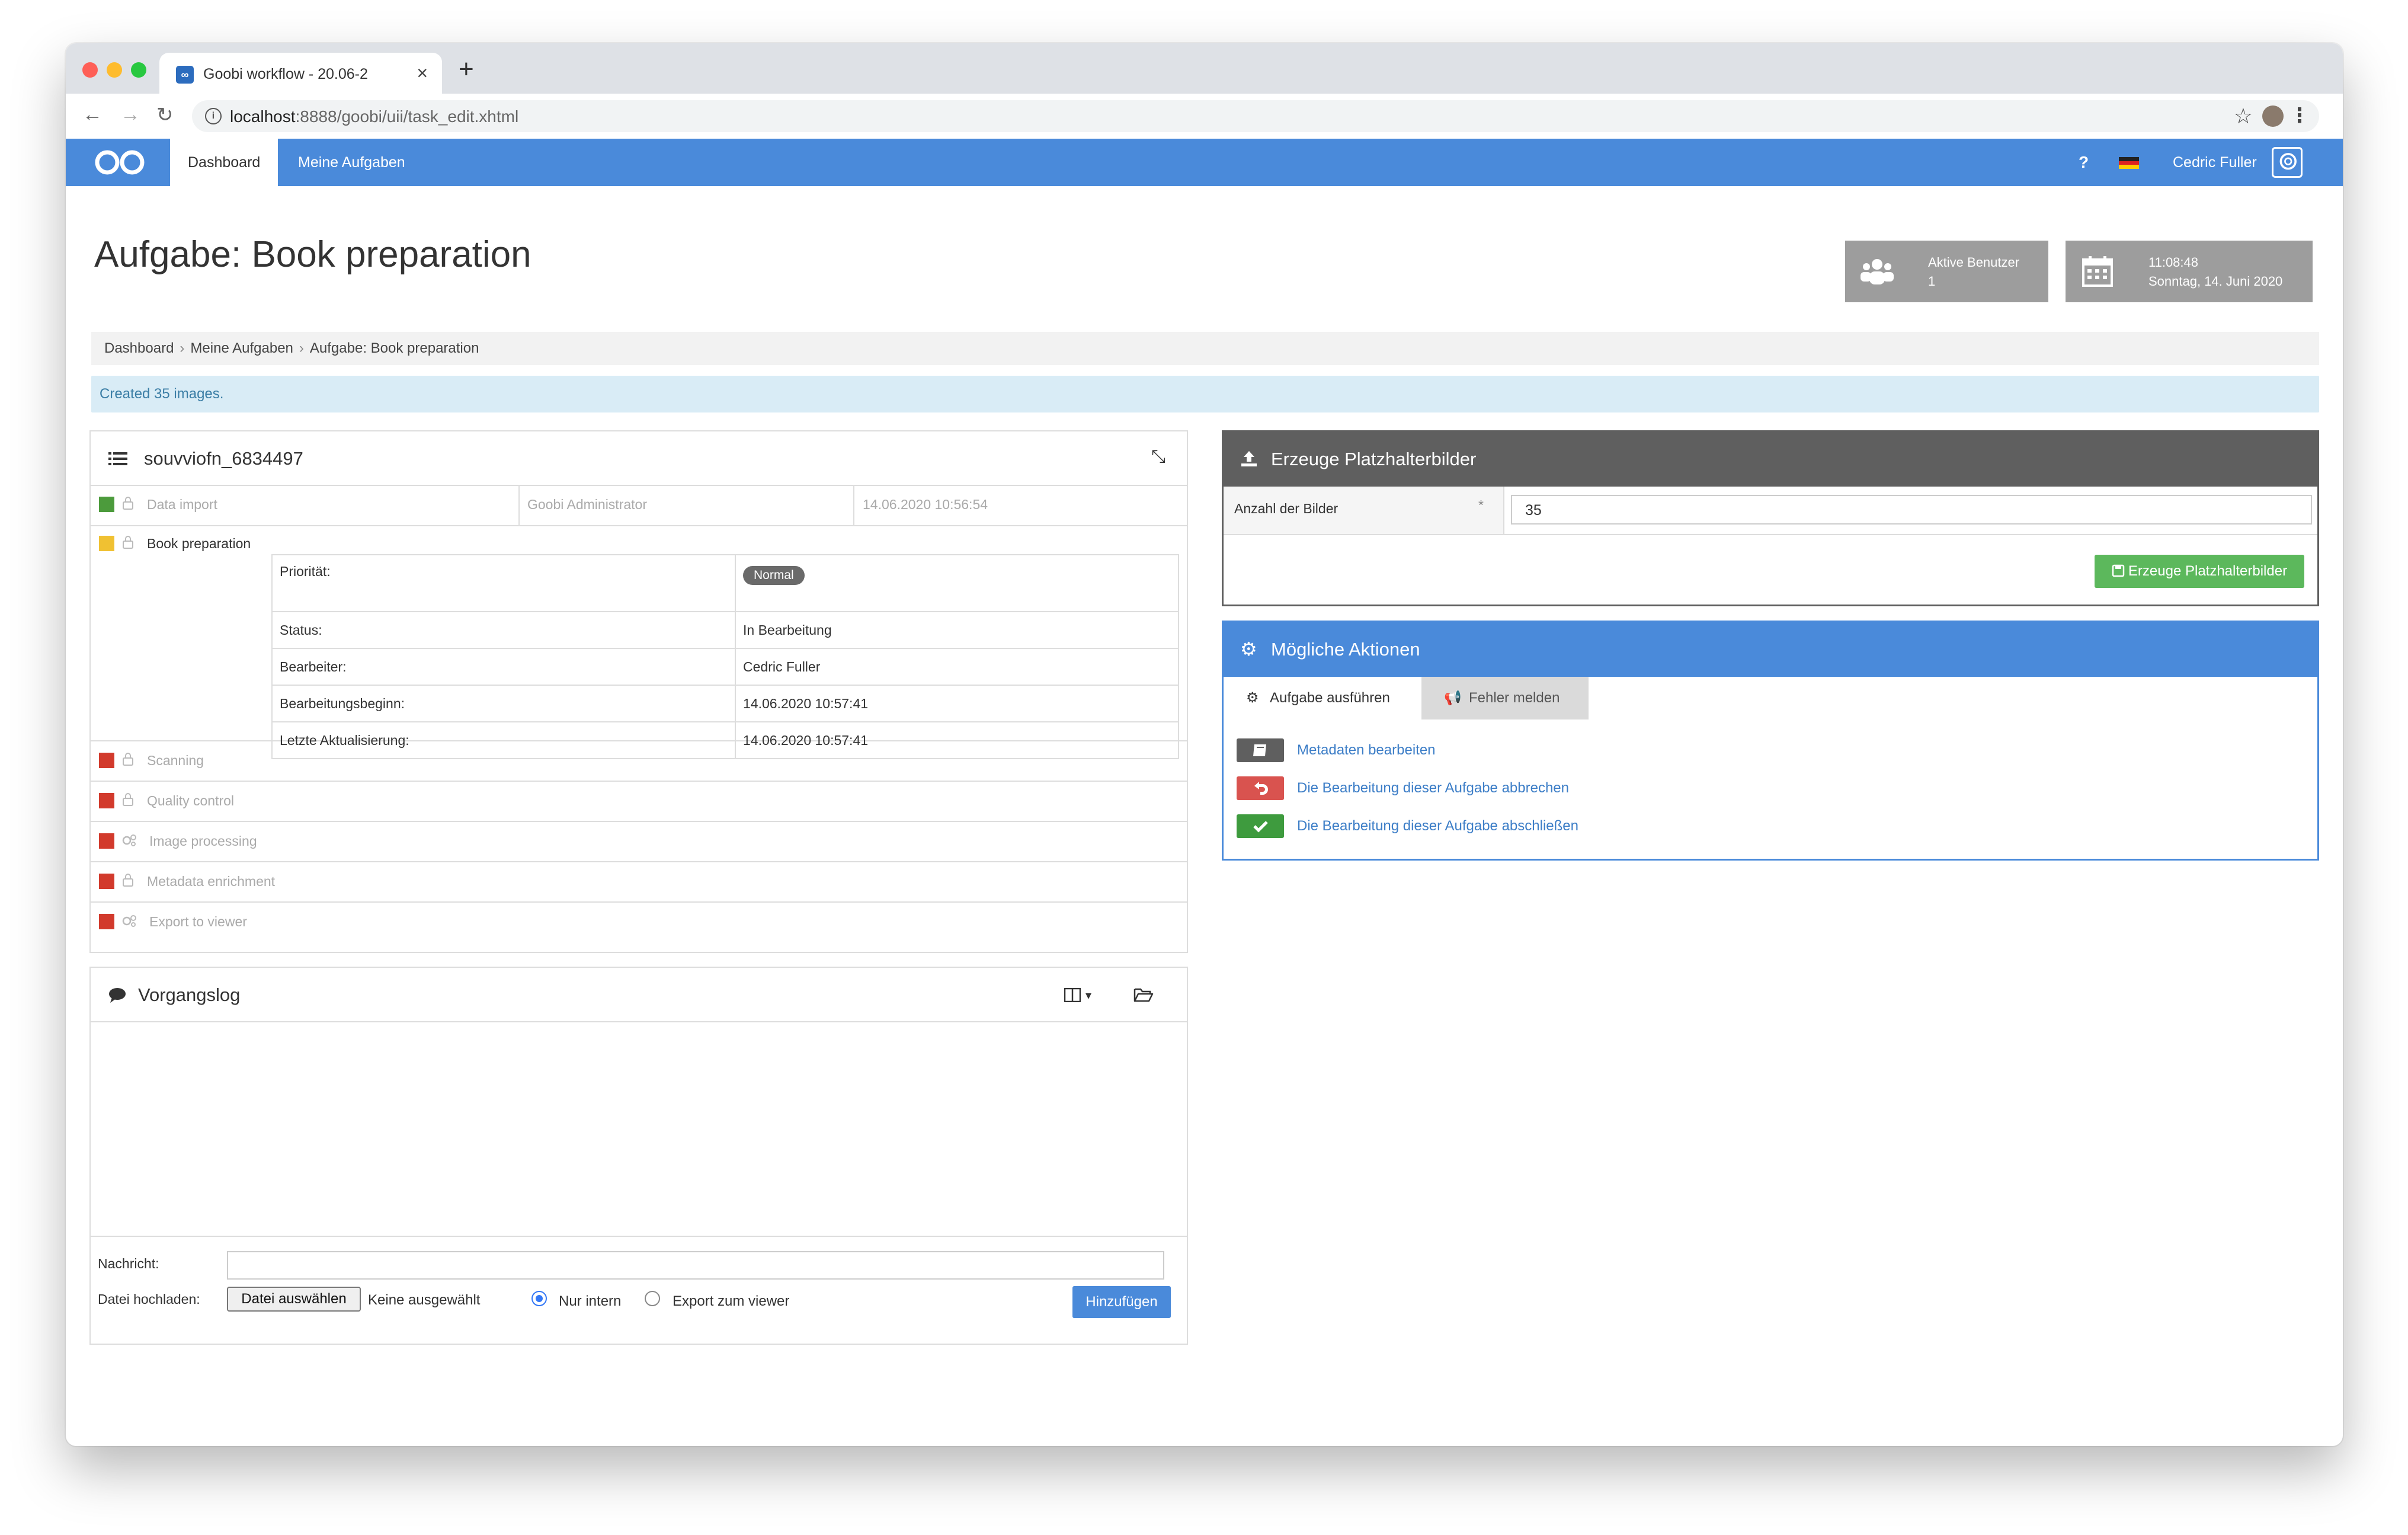  I want to click on radio-internal, so click(539, 1298).